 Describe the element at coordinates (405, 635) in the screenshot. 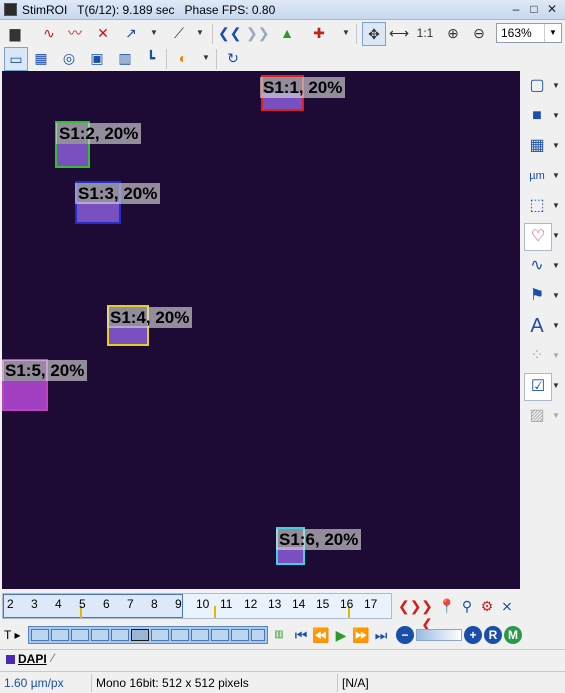

I see `decrease-icon: −` at that location.